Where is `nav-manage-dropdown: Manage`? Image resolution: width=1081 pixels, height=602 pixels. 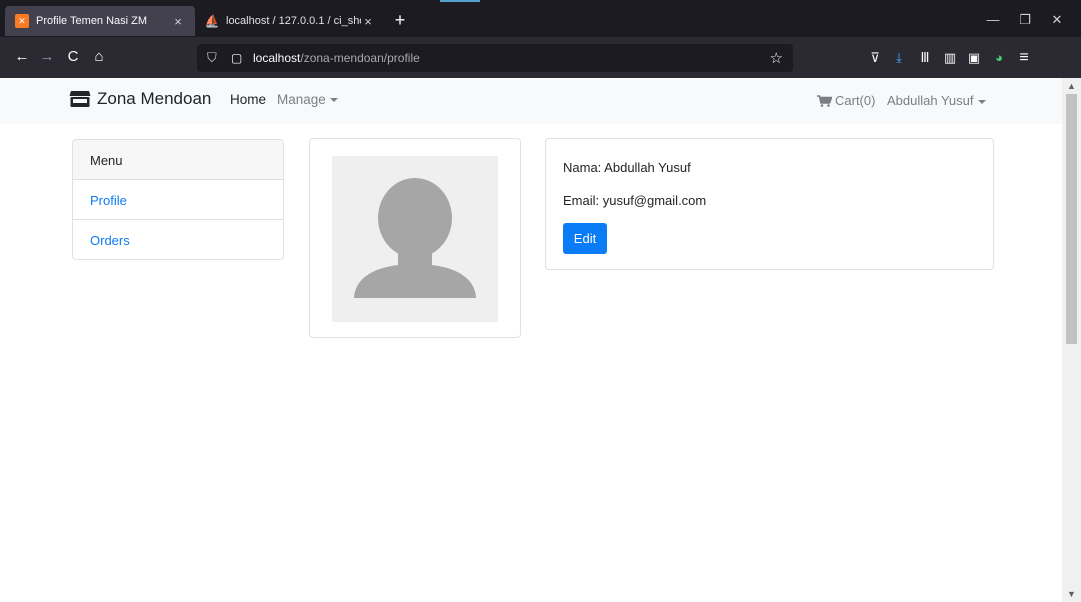 nav-manage-dropdown: Manage is located at coordinates (307, 99).